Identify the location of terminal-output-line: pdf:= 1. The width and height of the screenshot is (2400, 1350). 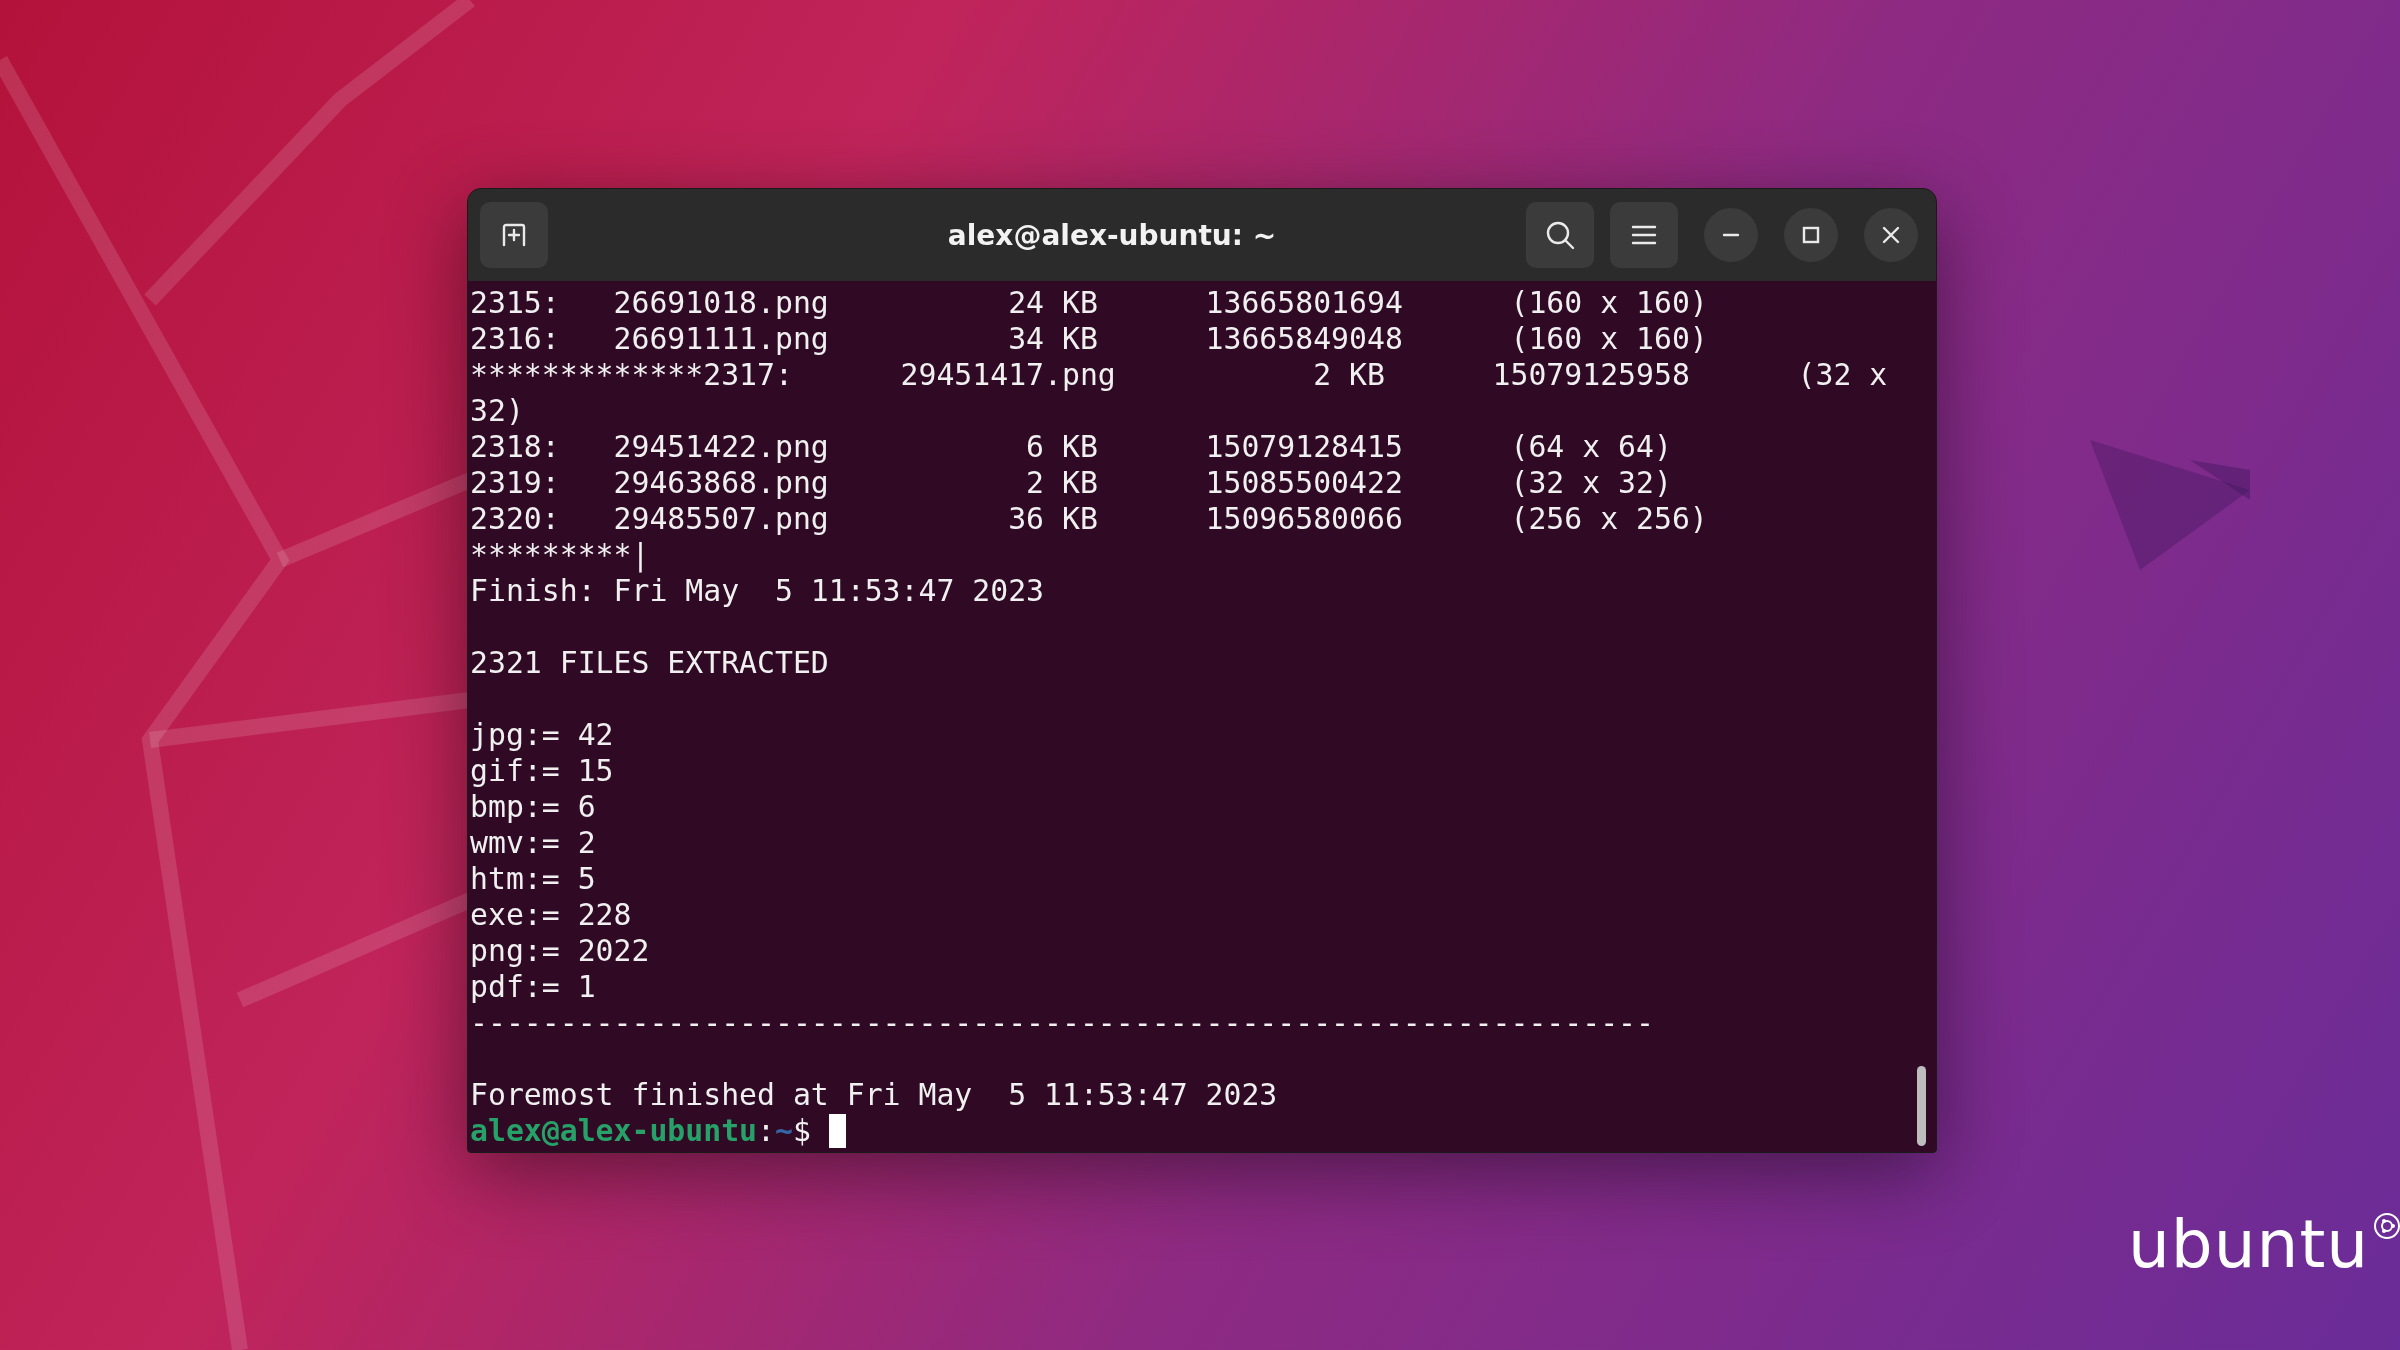
(533, 986).